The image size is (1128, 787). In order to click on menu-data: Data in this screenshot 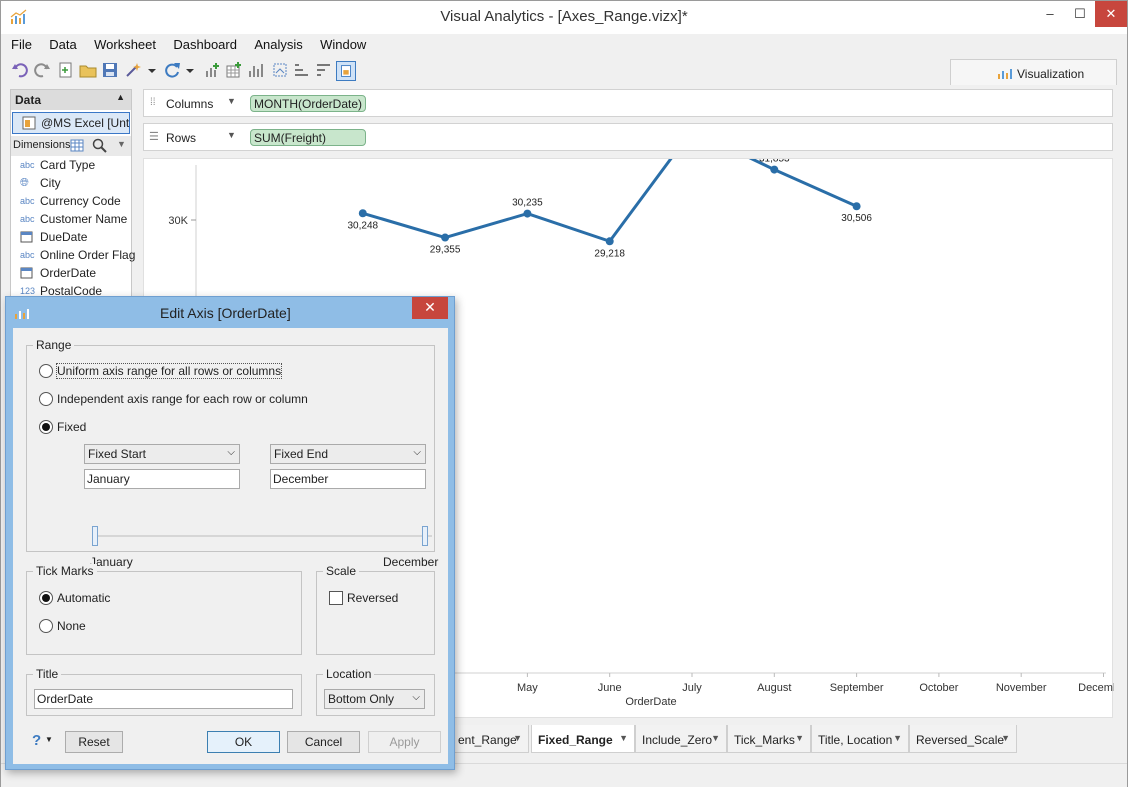, I will do `click(62, 44)`.